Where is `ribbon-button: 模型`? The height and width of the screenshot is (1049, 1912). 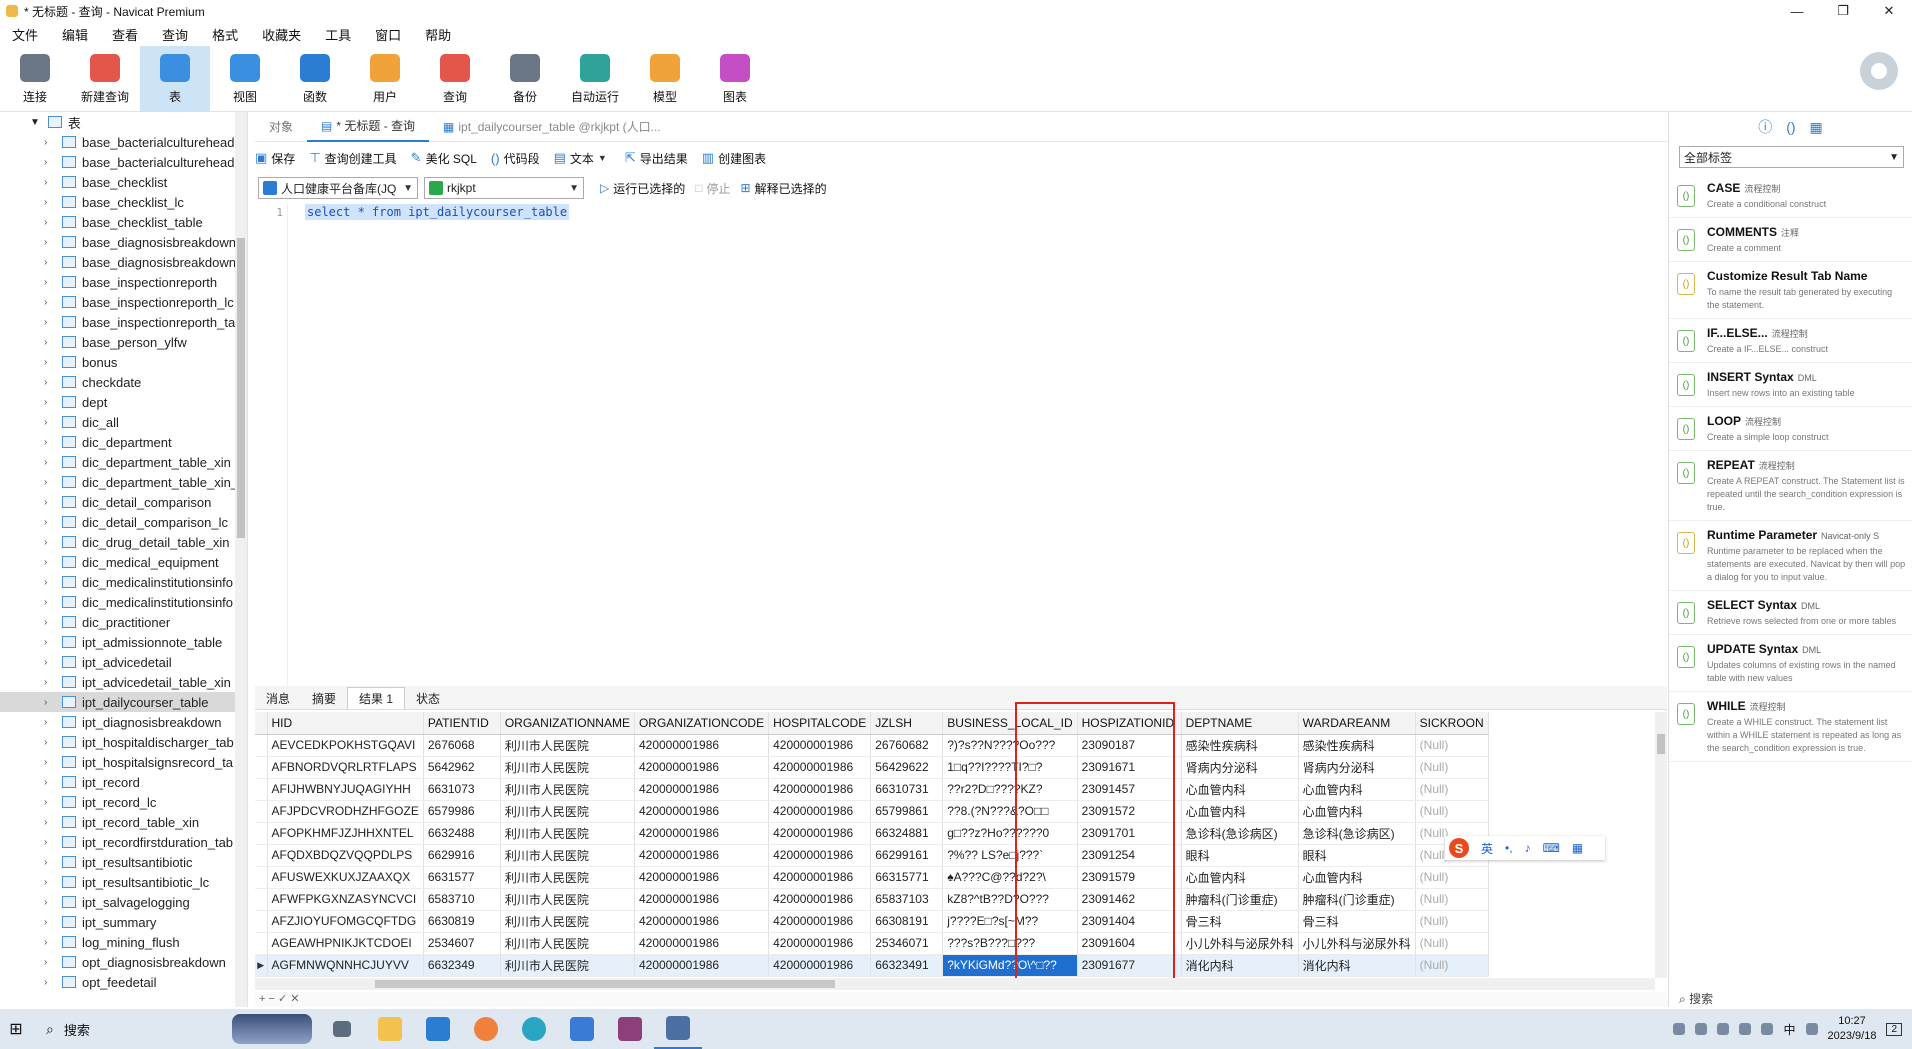 ribbon-button: 模型 is located at coordinates (665, 79).